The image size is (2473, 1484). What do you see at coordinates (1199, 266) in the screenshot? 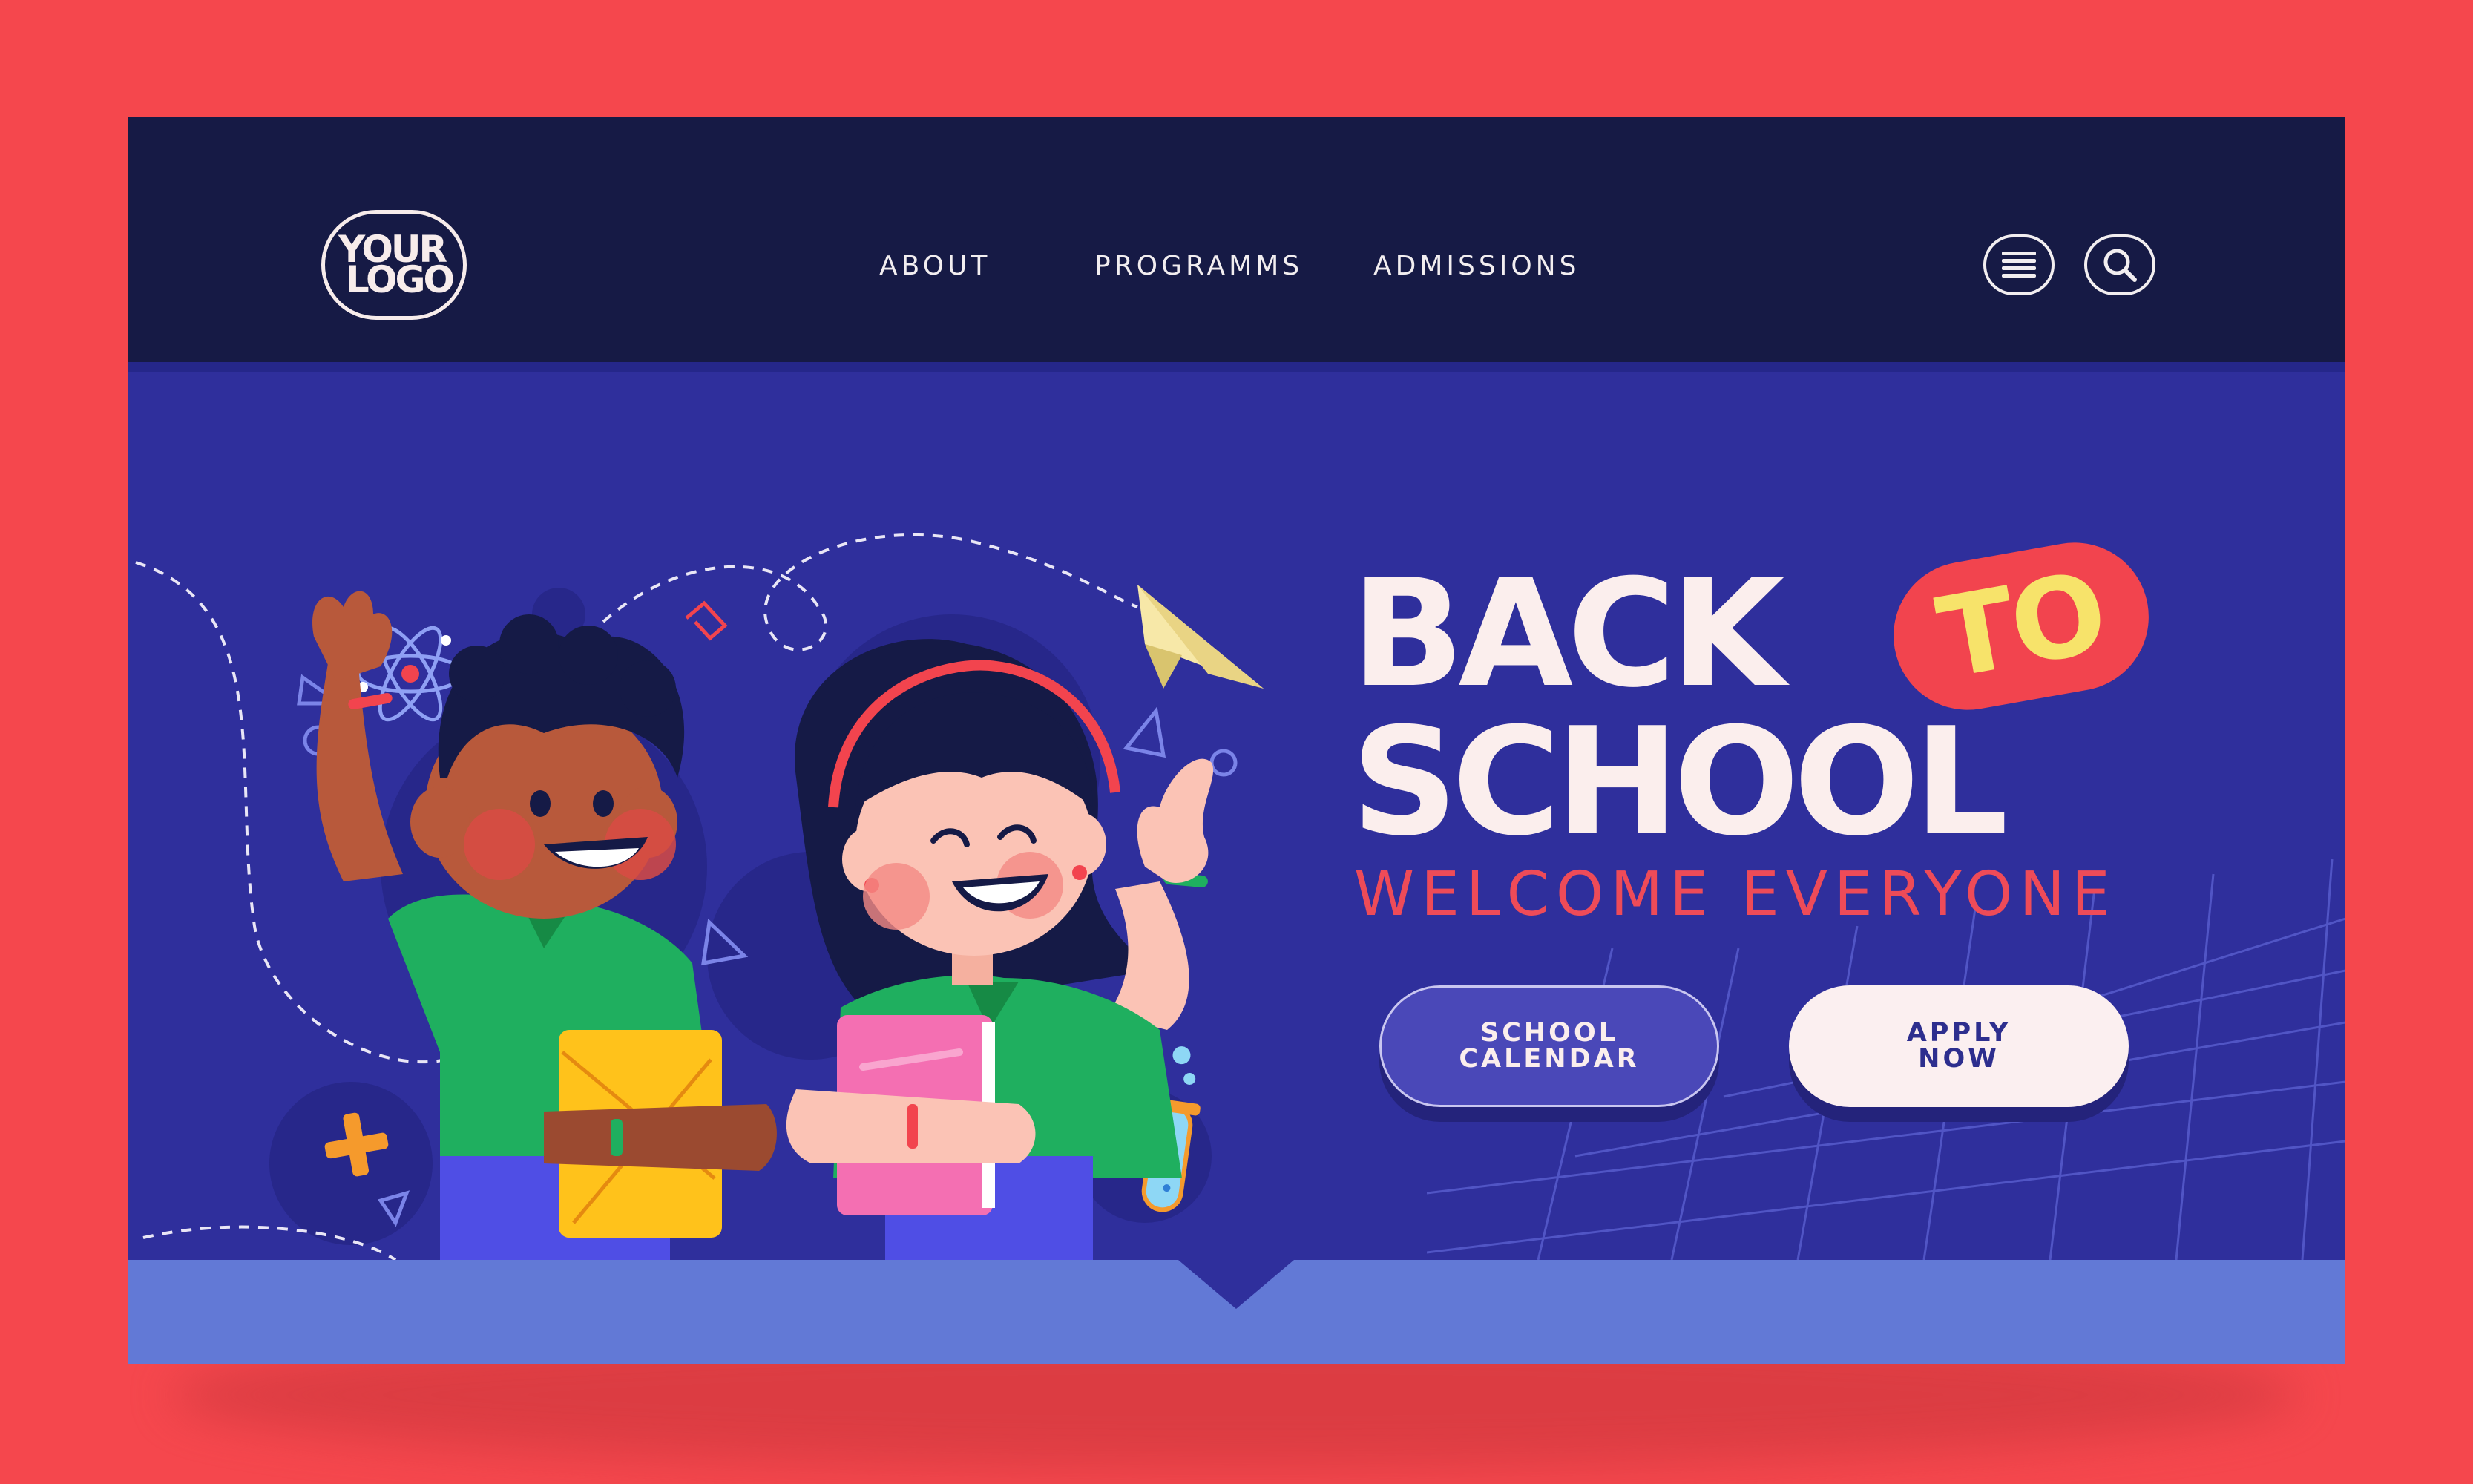
I see `nav-programms: PROGRAMMS` at bounding box center [1199, 266].